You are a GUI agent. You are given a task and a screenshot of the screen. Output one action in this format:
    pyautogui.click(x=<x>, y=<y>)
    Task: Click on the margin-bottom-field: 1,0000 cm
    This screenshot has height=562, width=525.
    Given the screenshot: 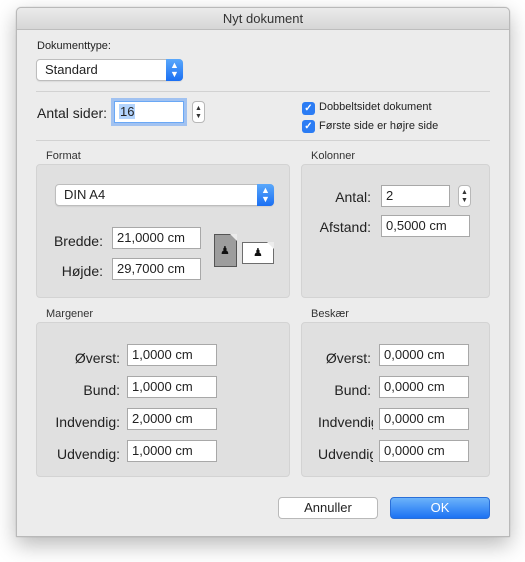 What is the action you would take?
    pyautogui.click(x=172, y=387)
    